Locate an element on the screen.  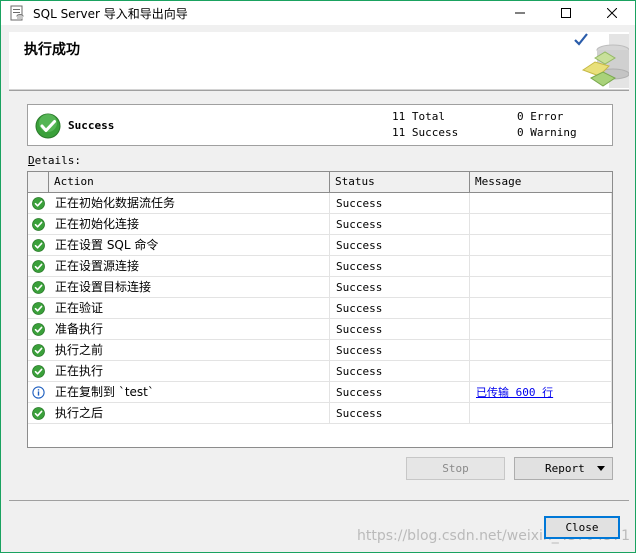
info-icon is located at coordinates (38, 392).